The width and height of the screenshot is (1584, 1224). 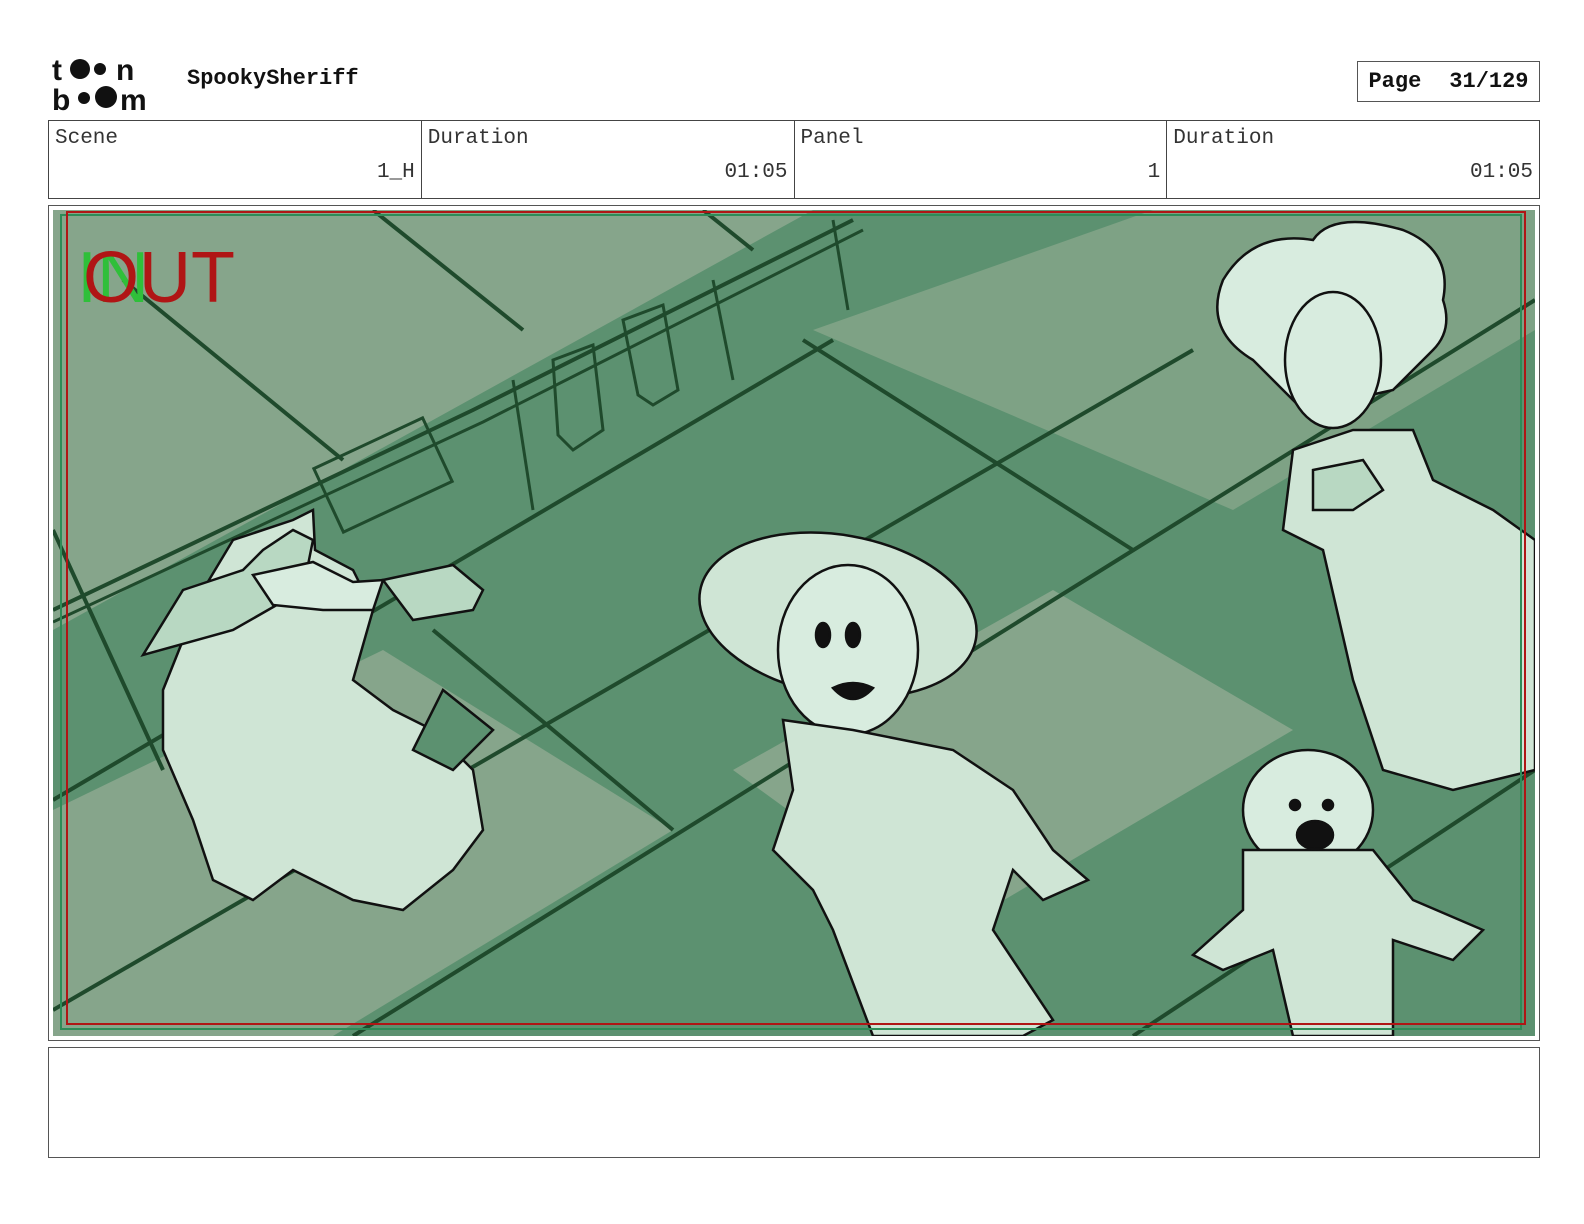 I want to click on scene-duration-label: Duration, so click(x=478, y=138).